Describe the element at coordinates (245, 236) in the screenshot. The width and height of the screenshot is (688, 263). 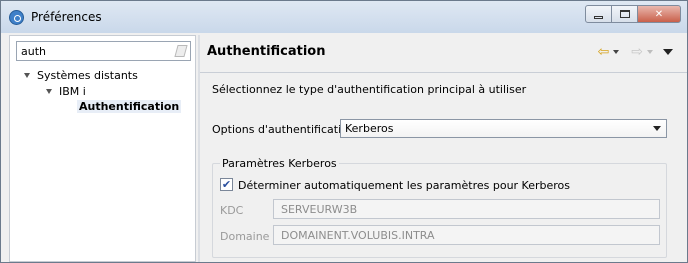
I see `domain-label: Domaine` at that location.